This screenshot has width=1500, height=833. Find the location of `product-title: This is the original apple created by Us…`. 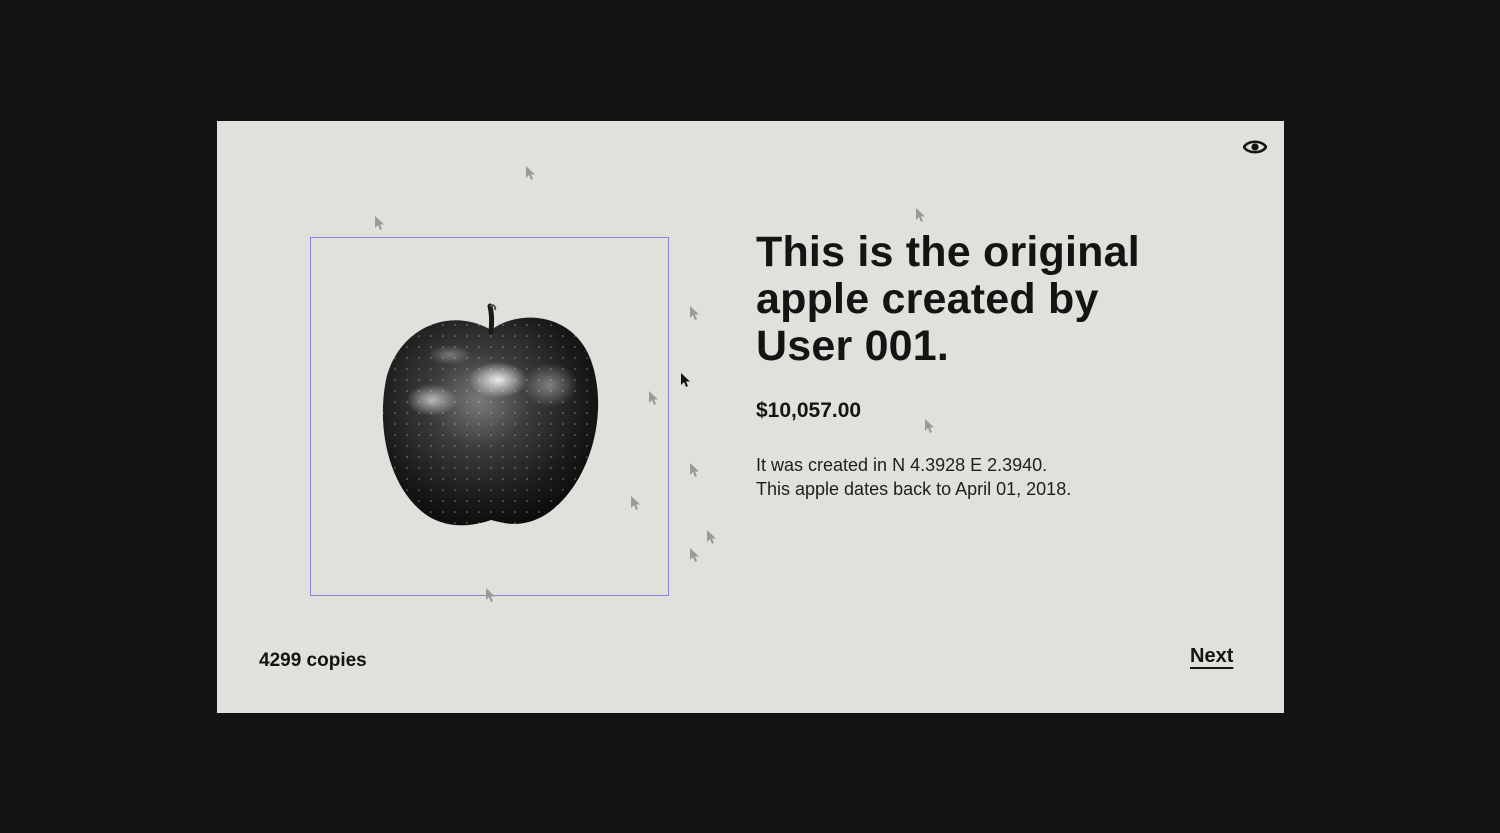

product-title: This is the original apple created by Us… is located at coordinates (948, 299).